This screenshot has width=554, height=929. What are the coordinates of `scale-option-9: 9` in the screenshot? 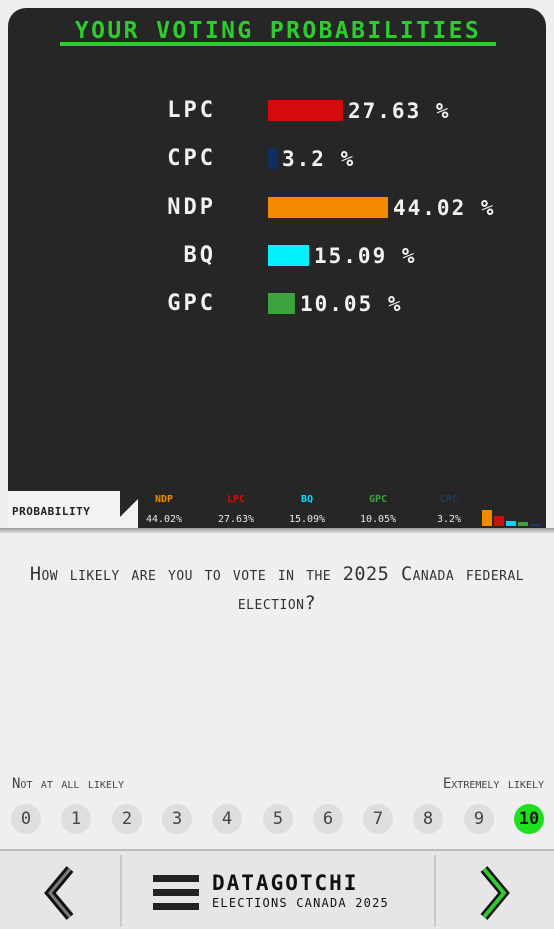 It's located at (479, 819).